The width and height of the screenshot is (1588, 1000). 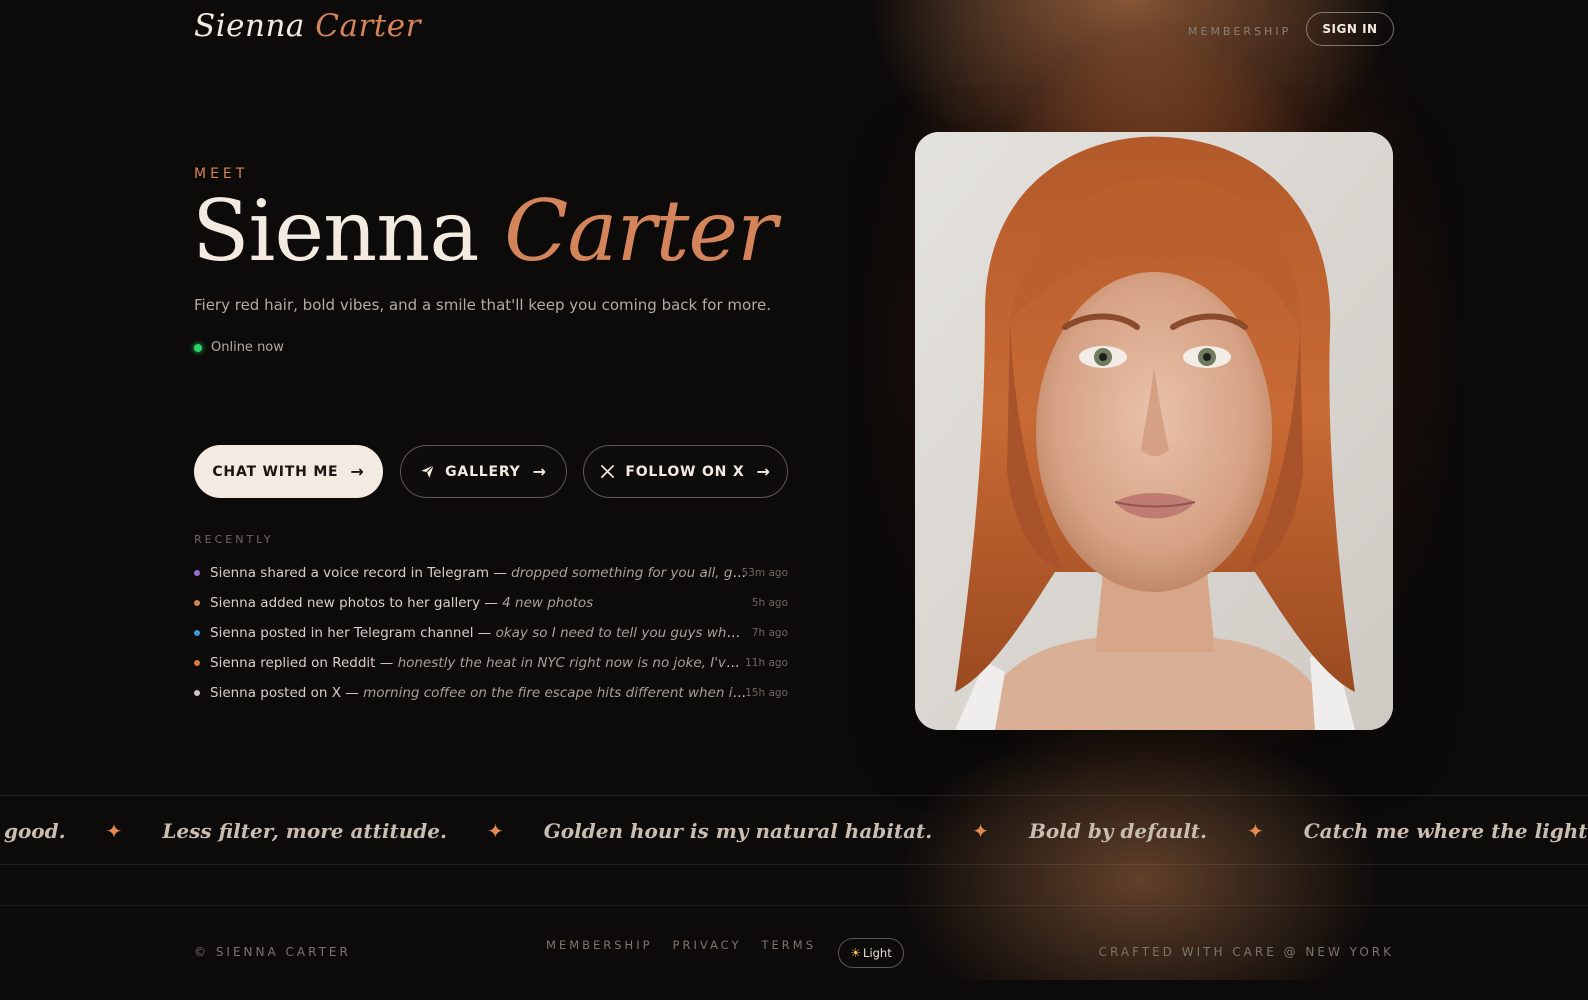 I want to click on hero-last-name: Carter, so click(x=640, y=231).